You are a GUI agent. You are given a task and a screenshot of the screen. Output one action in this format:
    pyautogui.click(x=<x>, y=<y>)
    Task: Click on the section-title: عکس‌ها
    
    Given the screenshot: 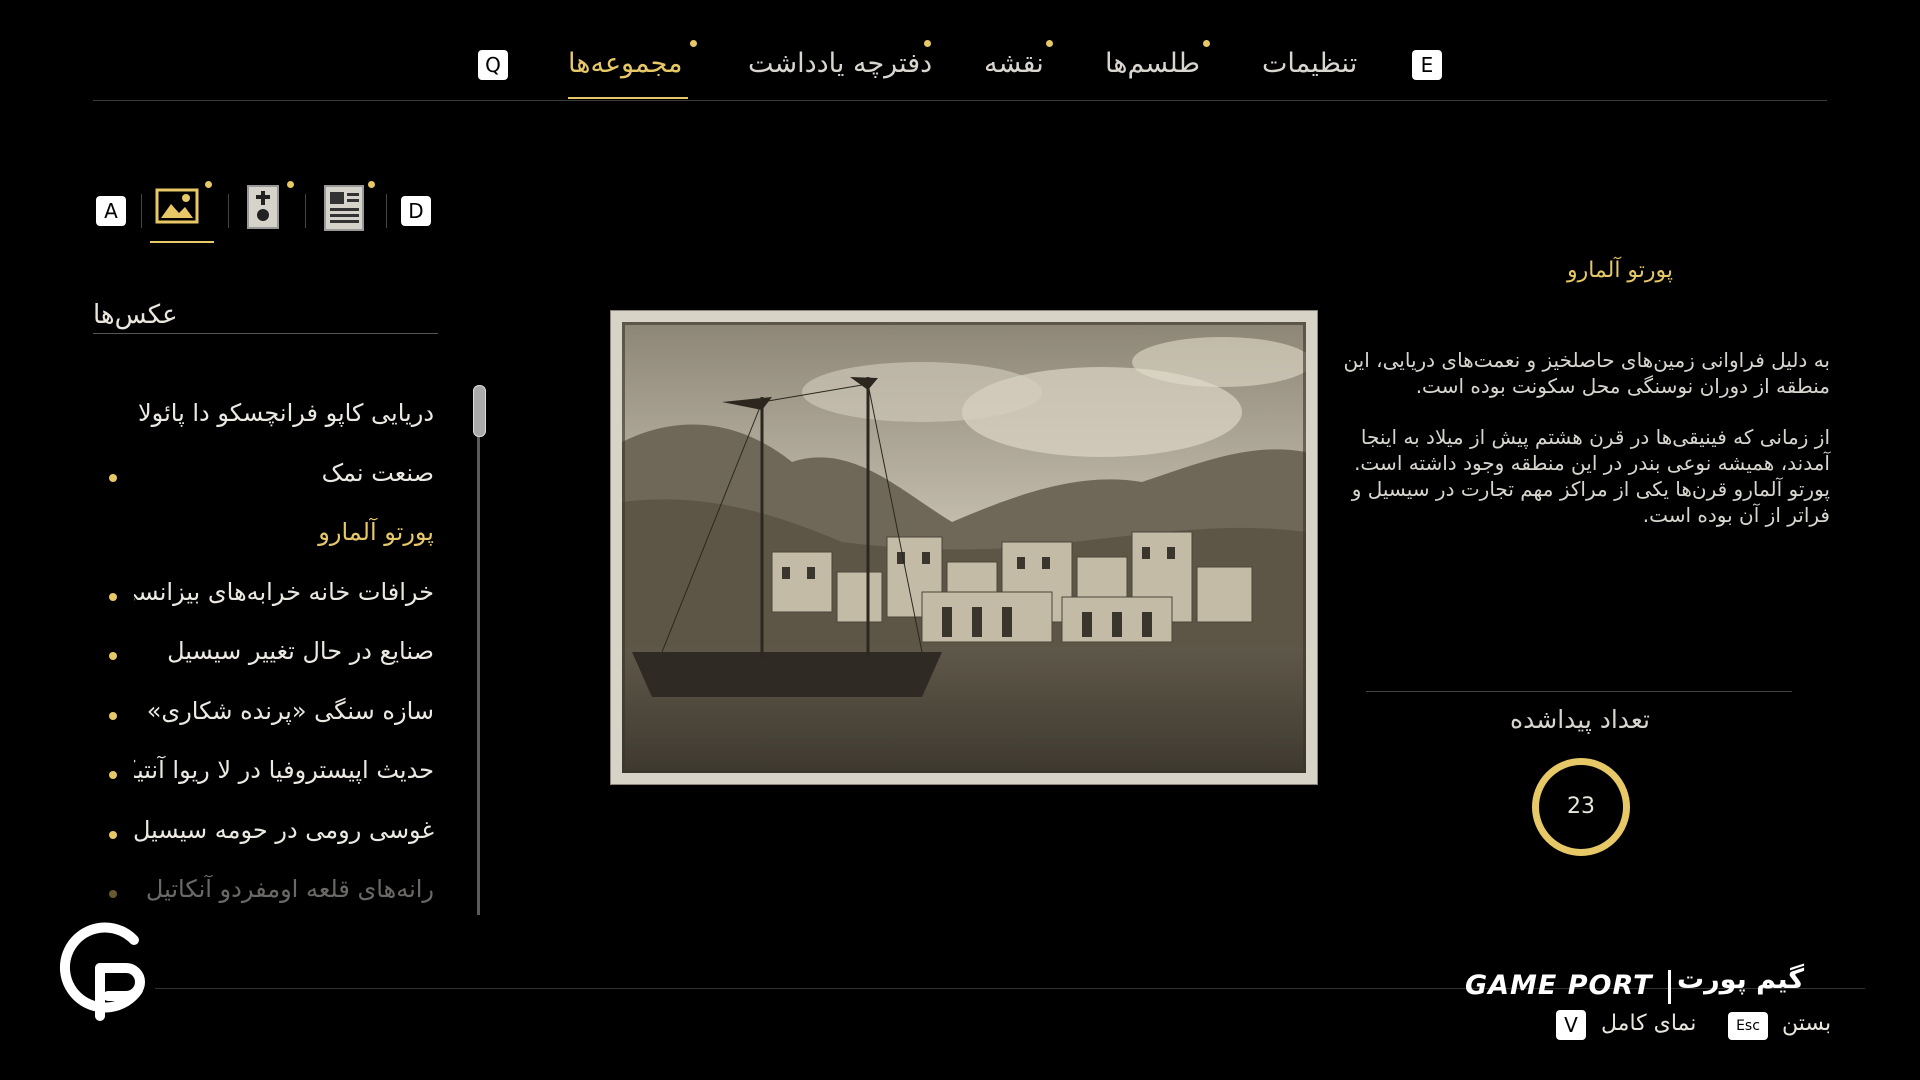 What is the action you would take?
    pyautogui.click(x=135, y=315)
    